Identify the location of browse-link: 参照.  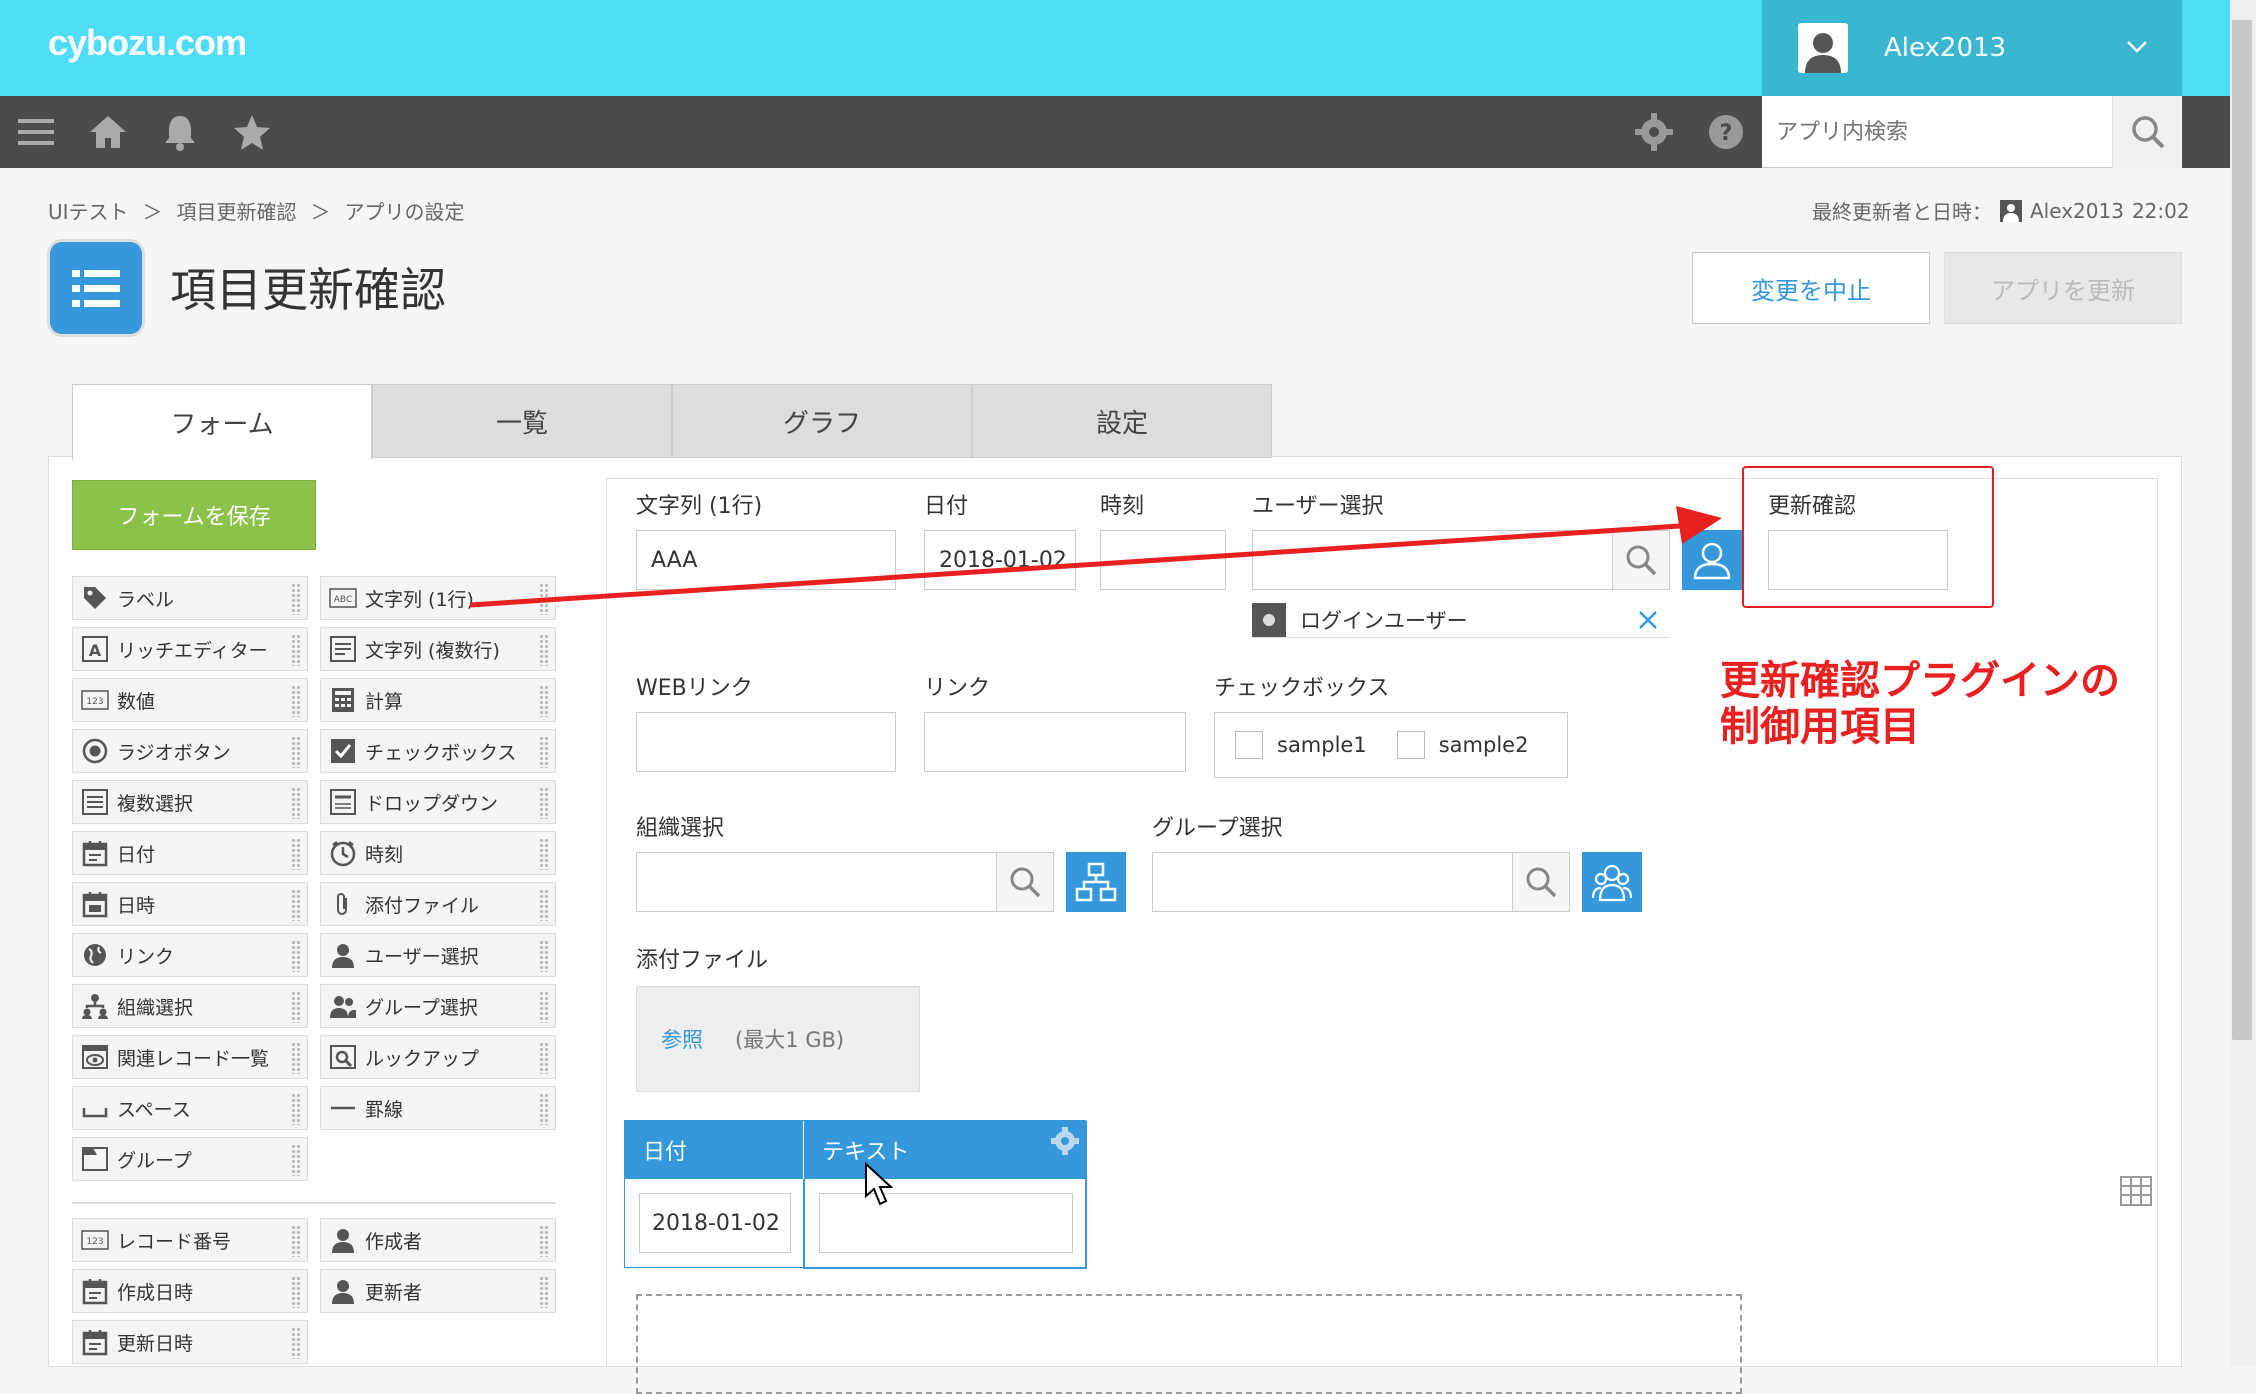
(682, 1039).